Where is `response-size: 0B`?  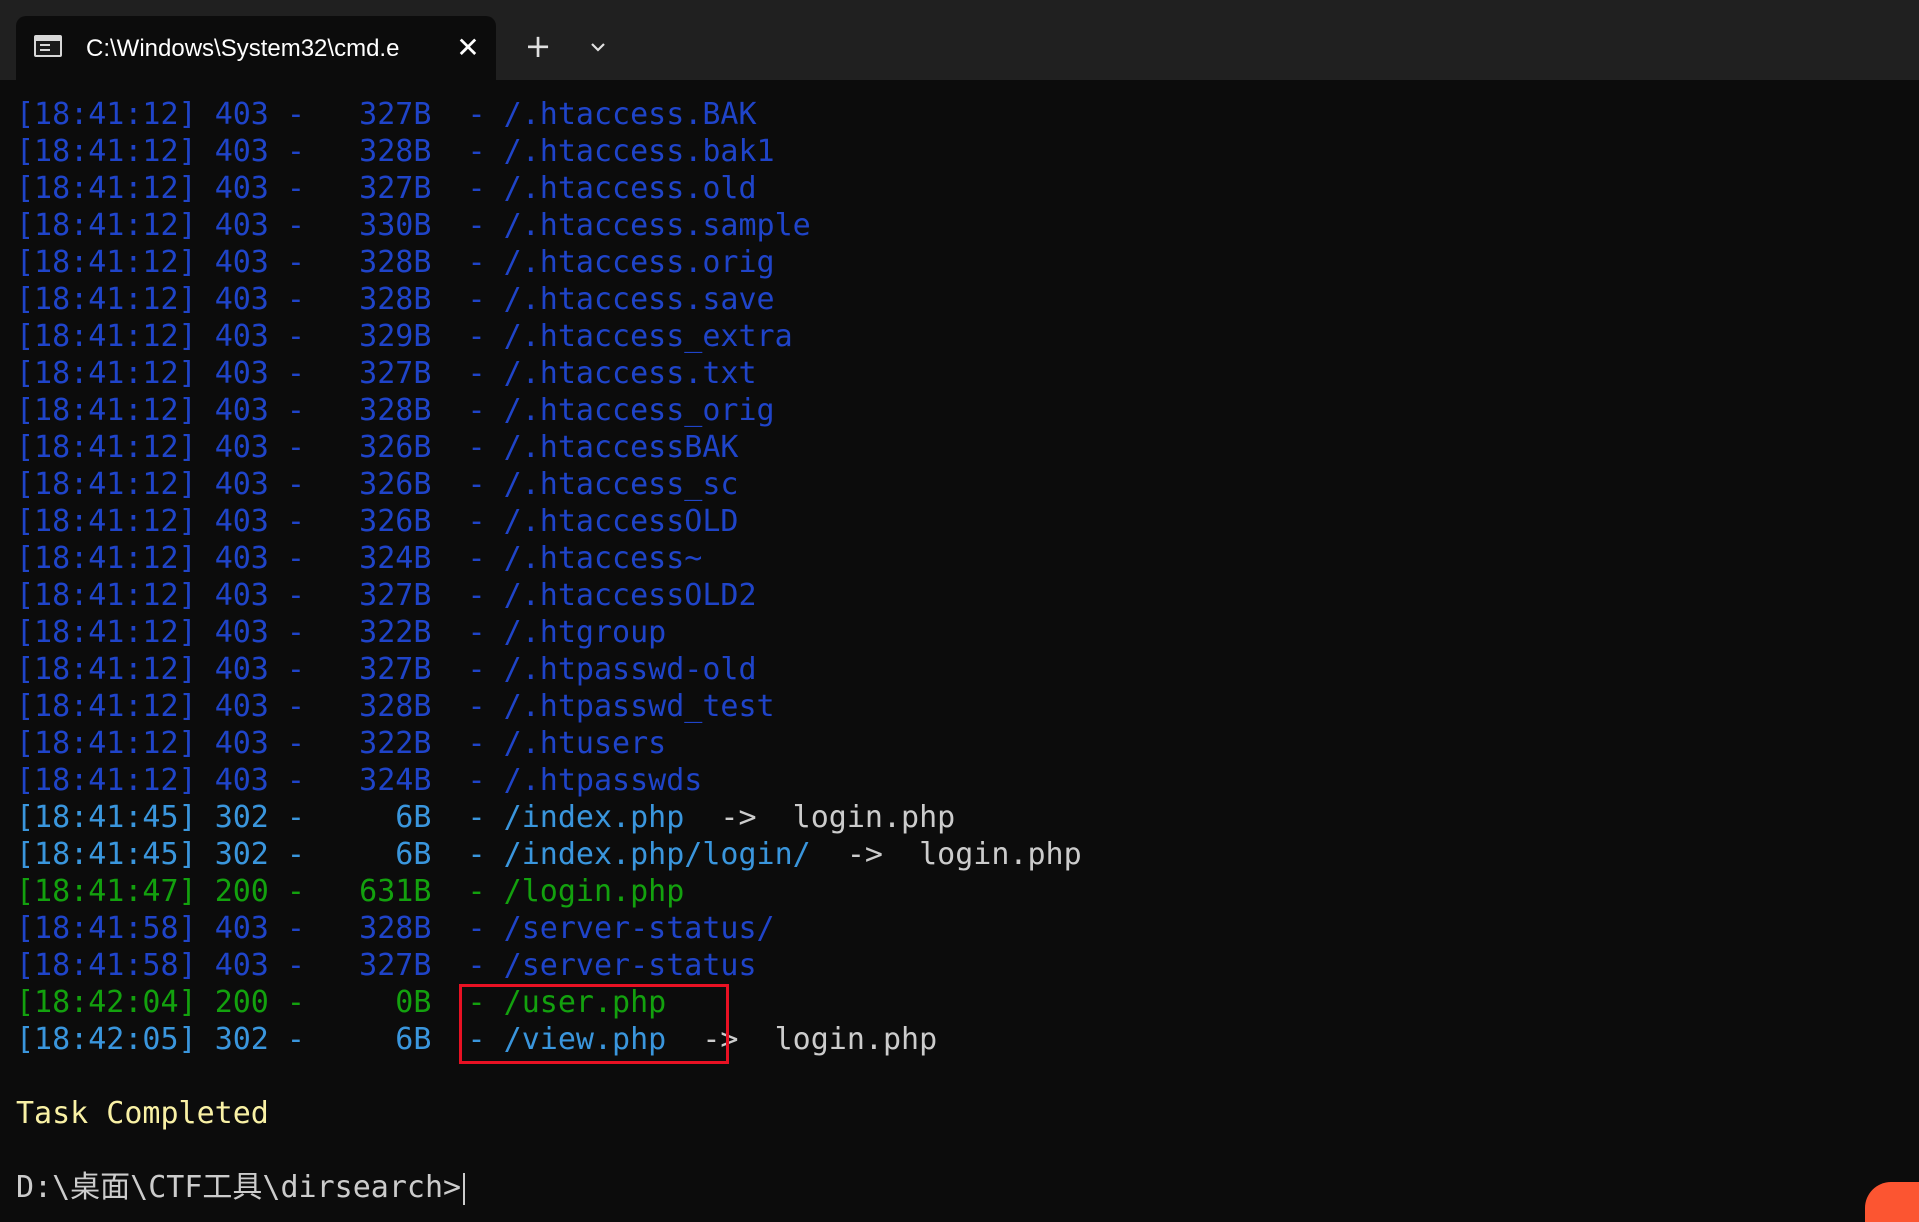 response-size: 0B is located at coordinates (413, 1002).